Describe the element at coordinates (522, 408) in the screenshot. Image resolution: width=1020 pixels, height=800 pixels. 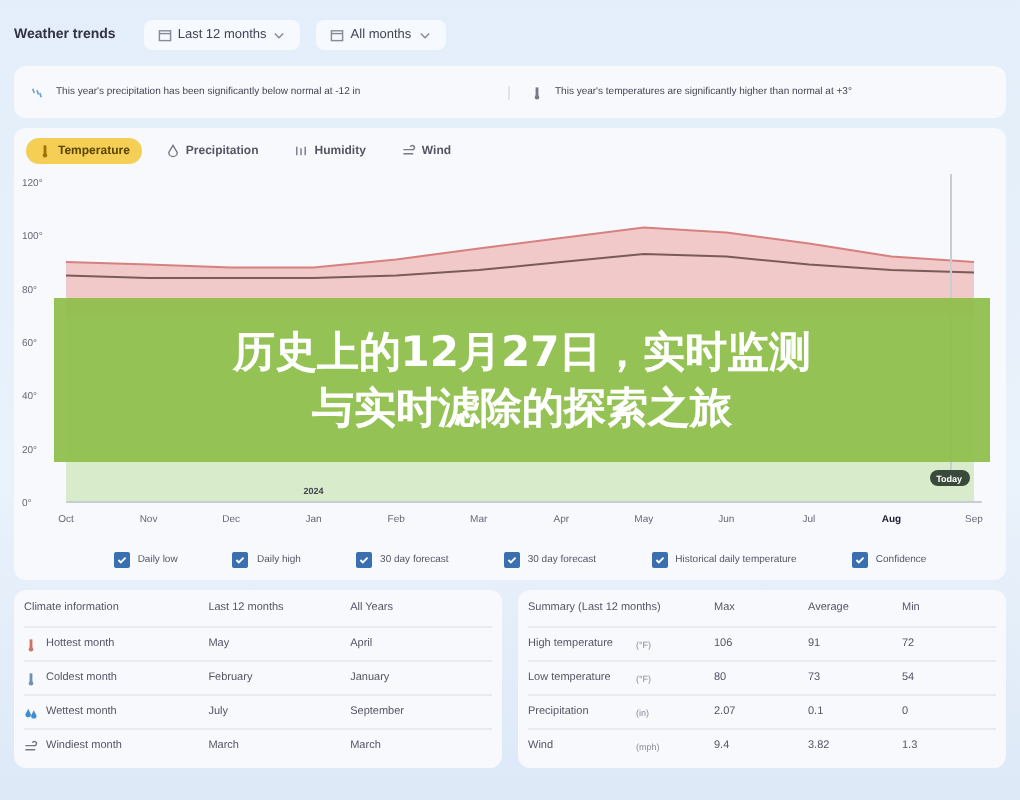
I see `banner-title: 与实时滤除的探索之旅` at that location.